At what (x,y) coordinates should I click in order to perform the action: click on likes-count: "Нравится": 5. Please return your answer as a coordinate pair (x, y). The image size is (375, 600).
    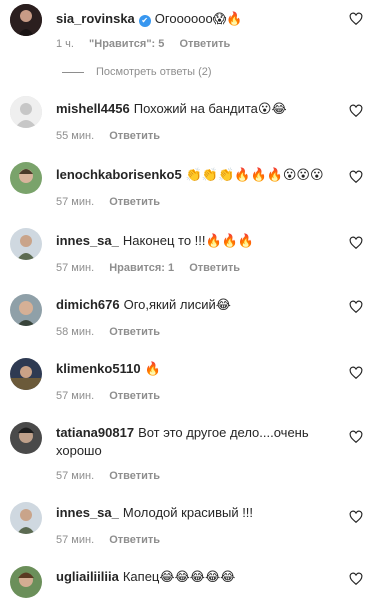
    Looking at the image, I should click on (126, 44).